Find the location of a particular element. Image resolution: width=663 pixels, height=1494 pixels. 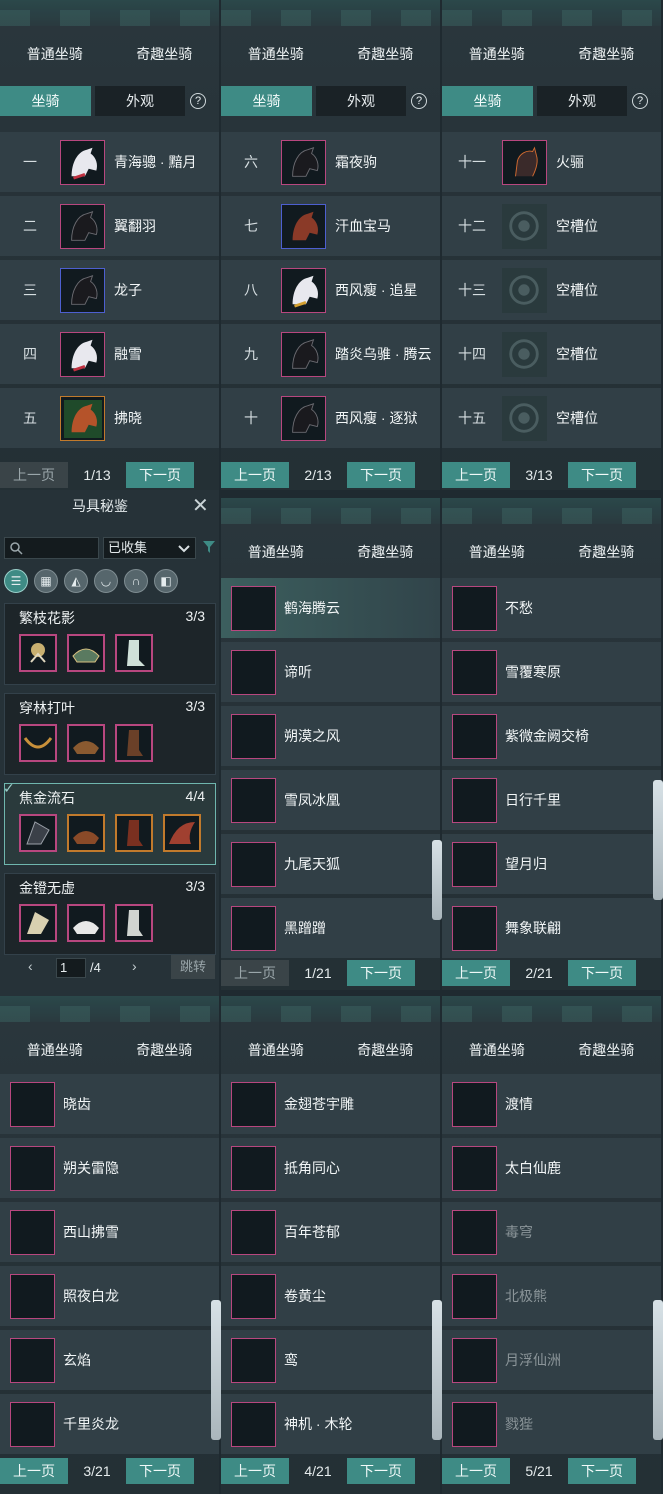

fun-mount-row-selected: 鹤海腾云 is located at coordinates (330, 608).